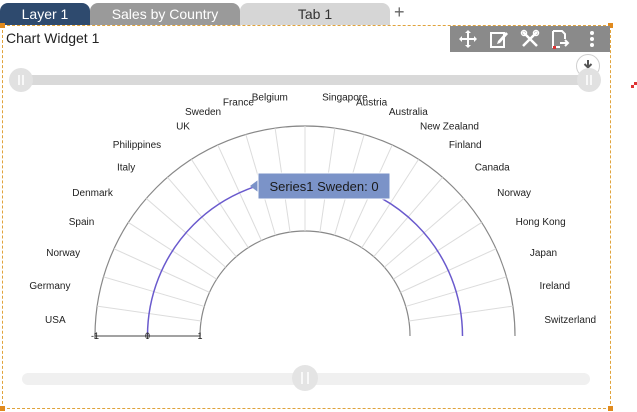 The width and height of the screenshot is (637, 412). Describe the element at coordinates (305, 283) in the screenshot. I see `inner-arc` at that location.